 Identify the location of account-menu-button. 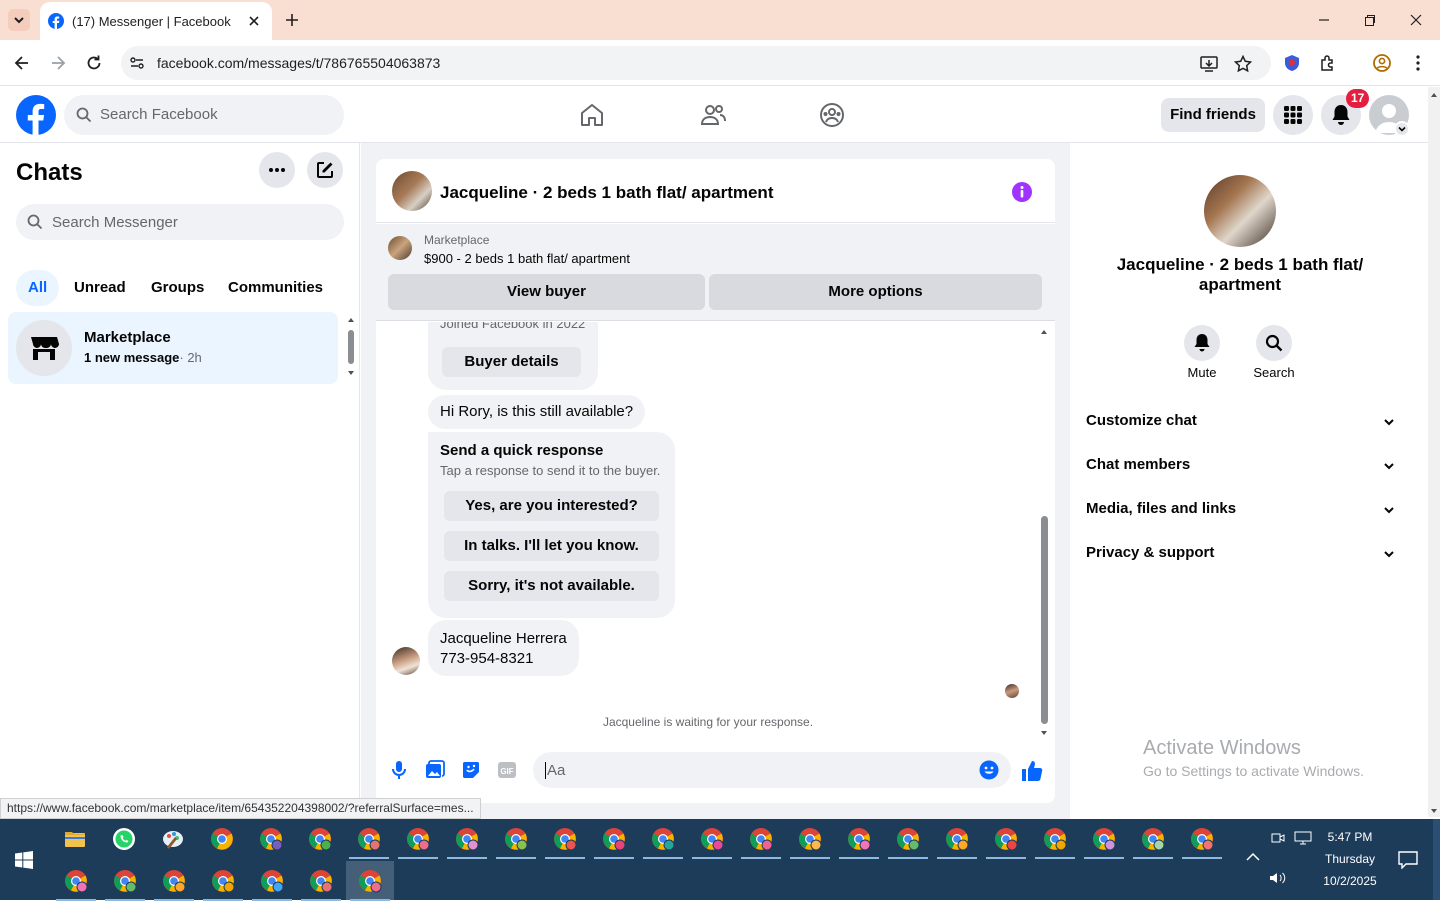
(1402, 129).